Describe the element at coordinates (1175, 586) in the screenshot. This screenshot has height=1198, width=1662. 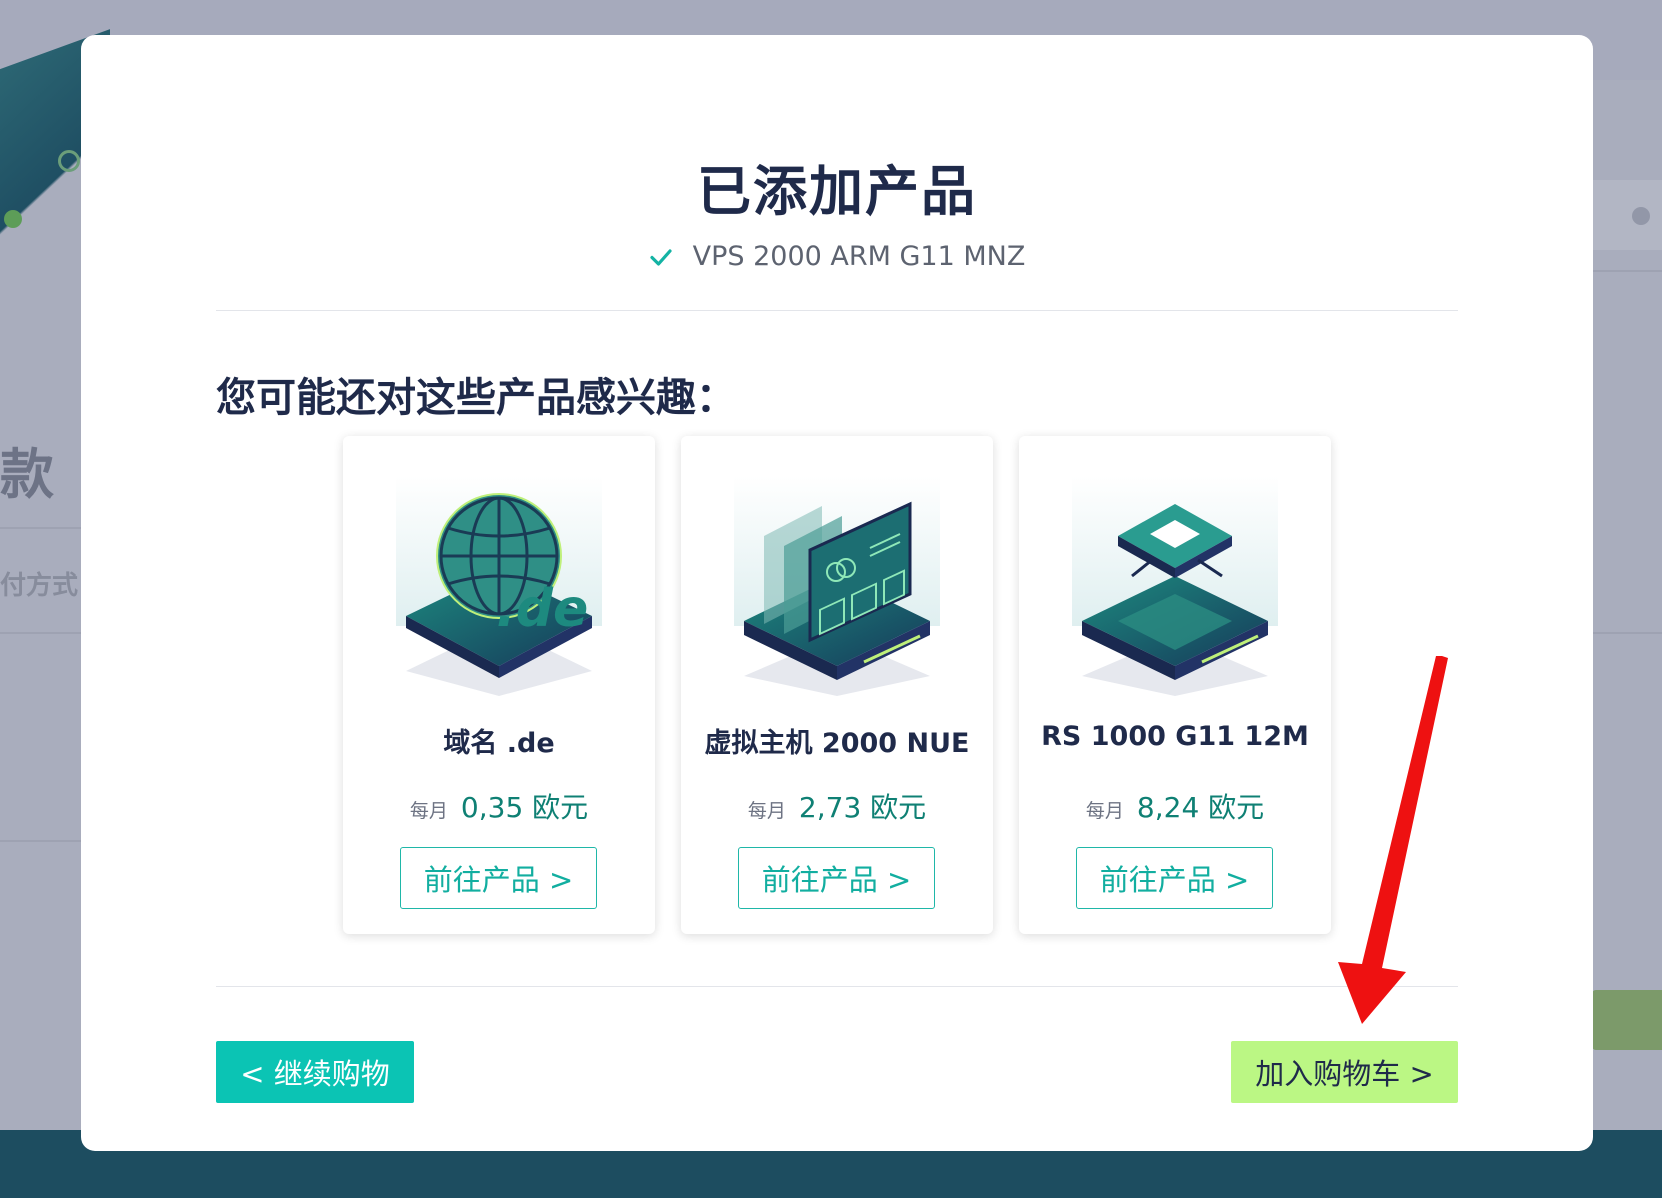
I see `server-chip-icon` at that location.